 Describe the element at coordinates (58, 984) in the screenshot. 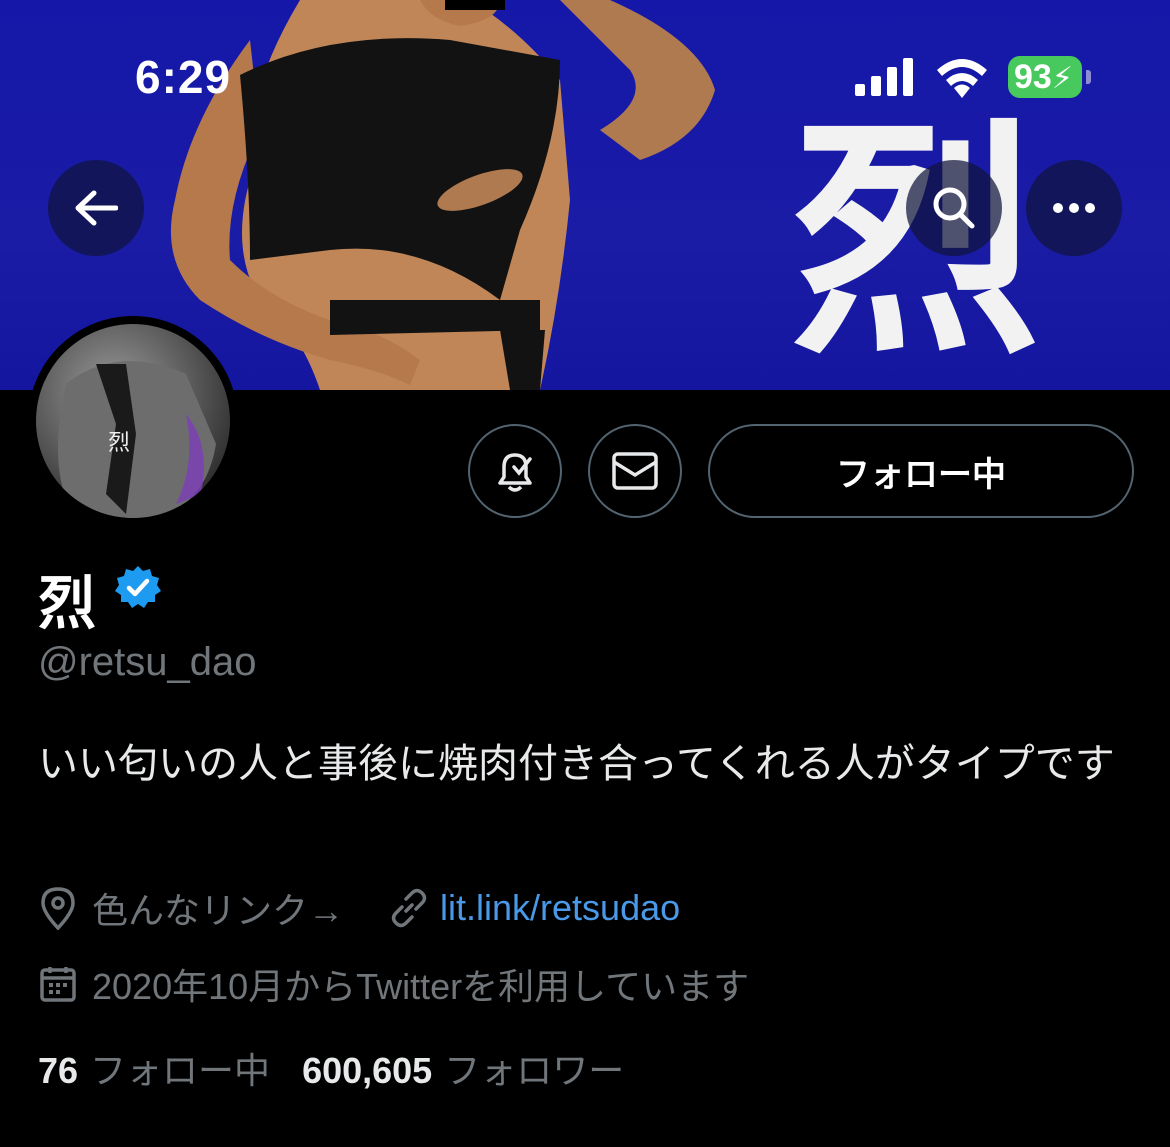

I see `calendar-icon` at that location.